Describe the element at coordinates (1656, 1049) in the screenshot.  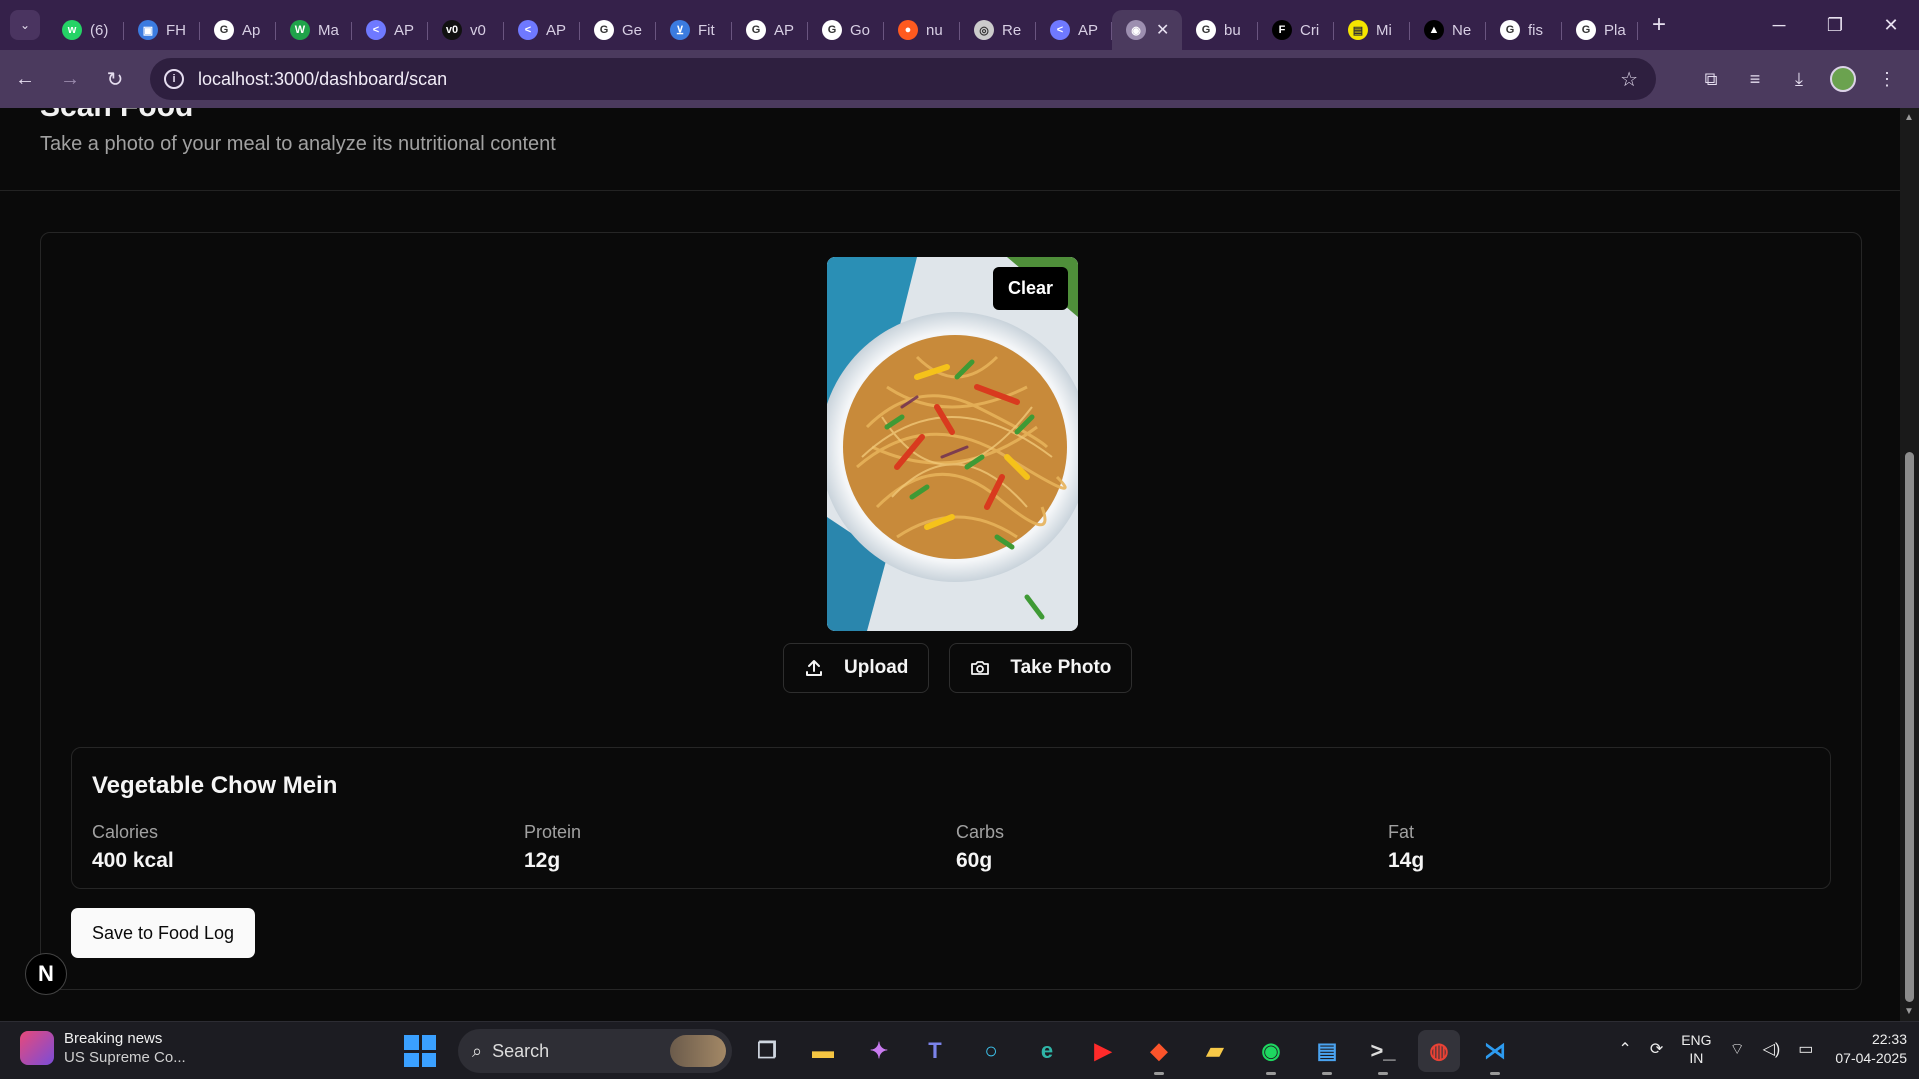
I see `sync-icon: ⟳` at that location.